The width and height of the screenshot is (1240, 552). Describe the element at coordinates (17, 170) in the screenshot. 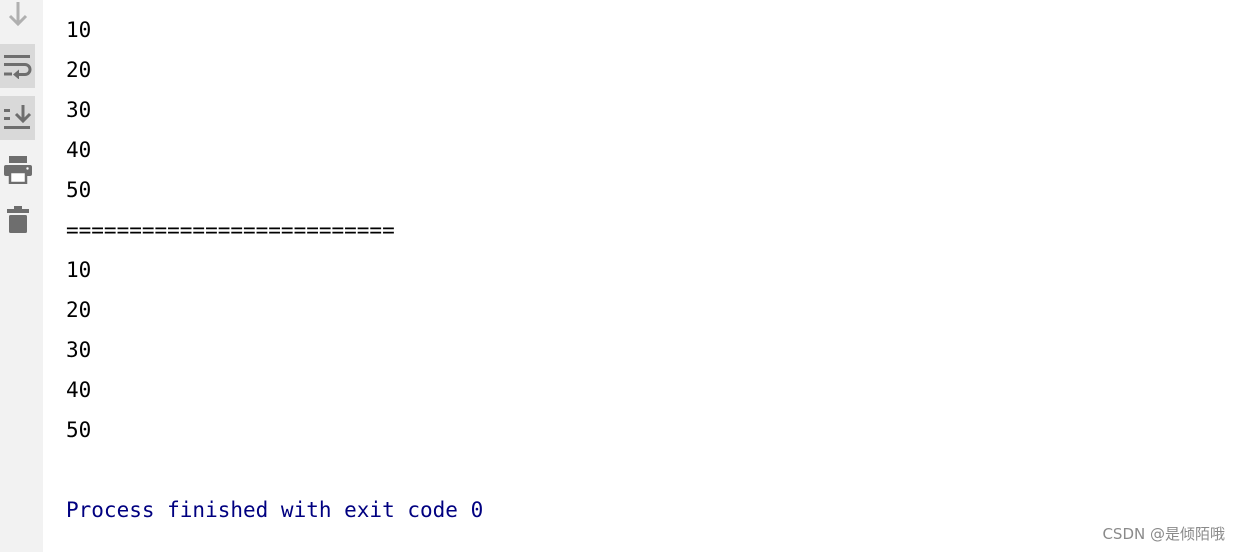

I see `print-icon` at that location.